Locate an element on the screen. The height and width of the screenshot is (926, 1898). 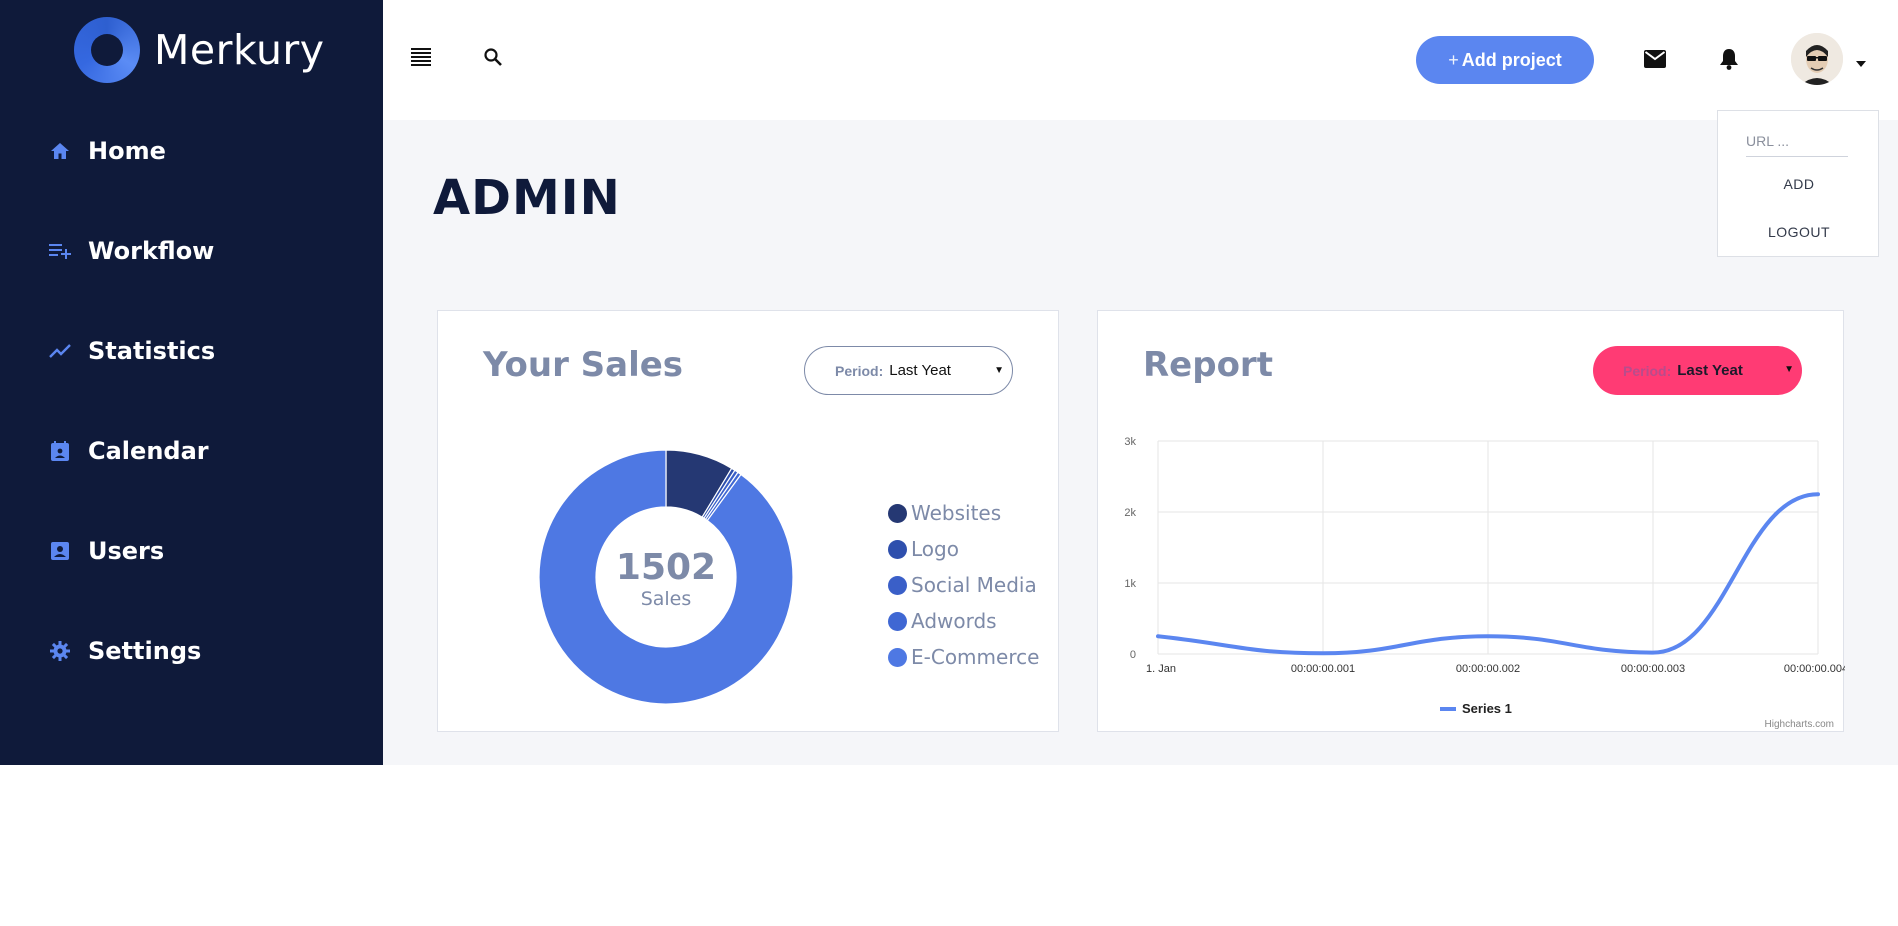
x-tick-label: 00:00:00.002 is located at coordinates (1488, 669).